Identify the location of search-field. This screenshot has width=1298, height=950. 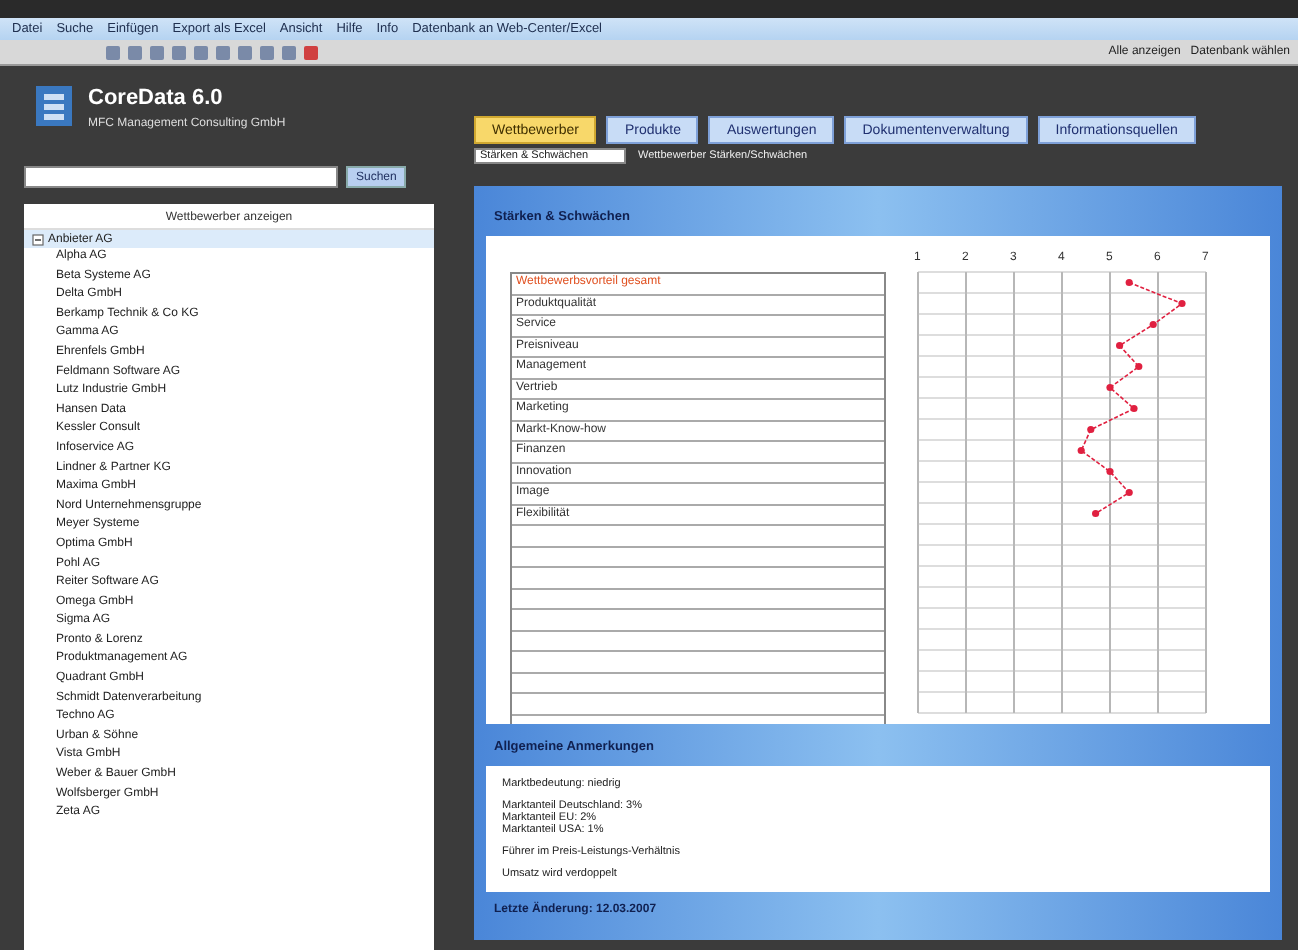
(181, 177).